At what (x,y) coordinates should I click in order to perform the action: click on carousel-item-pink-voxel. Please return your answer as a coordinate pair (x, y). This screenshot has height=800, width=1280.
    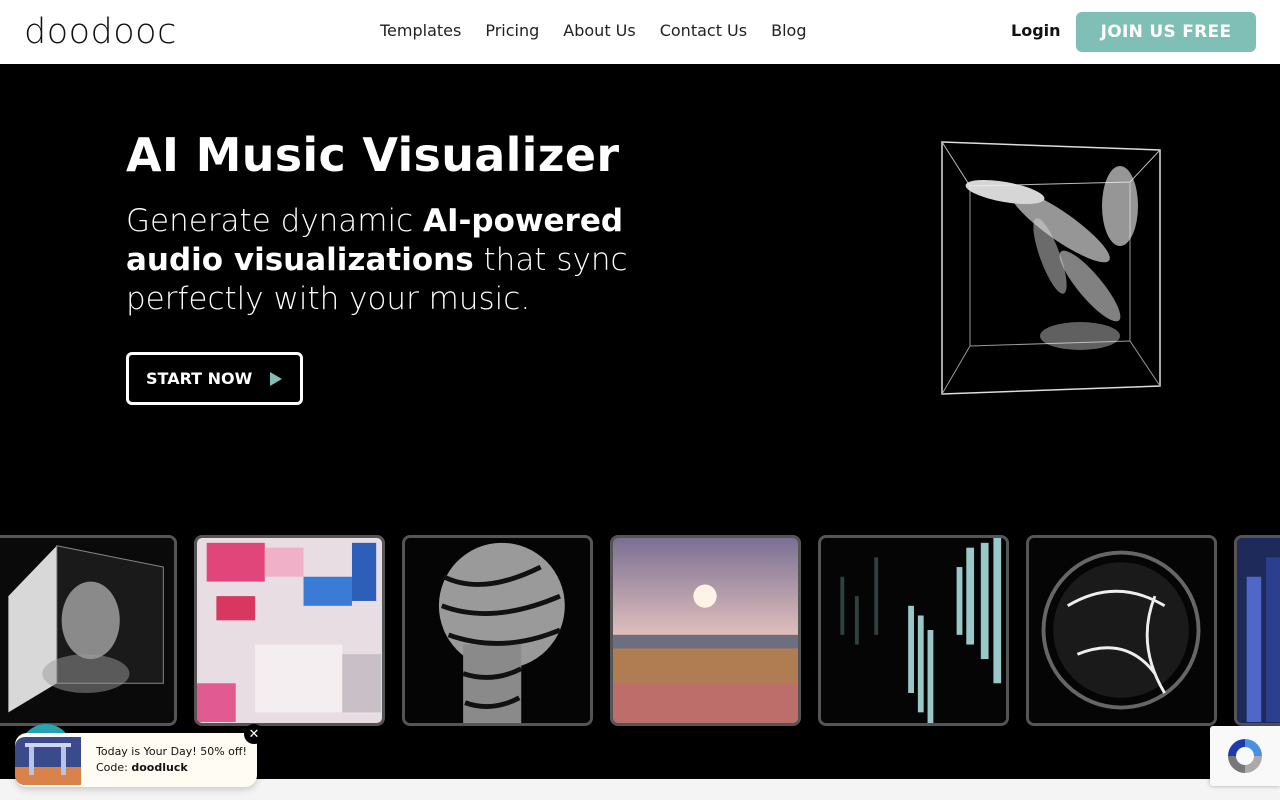
    Looking at the image, I should click on (289, 630).